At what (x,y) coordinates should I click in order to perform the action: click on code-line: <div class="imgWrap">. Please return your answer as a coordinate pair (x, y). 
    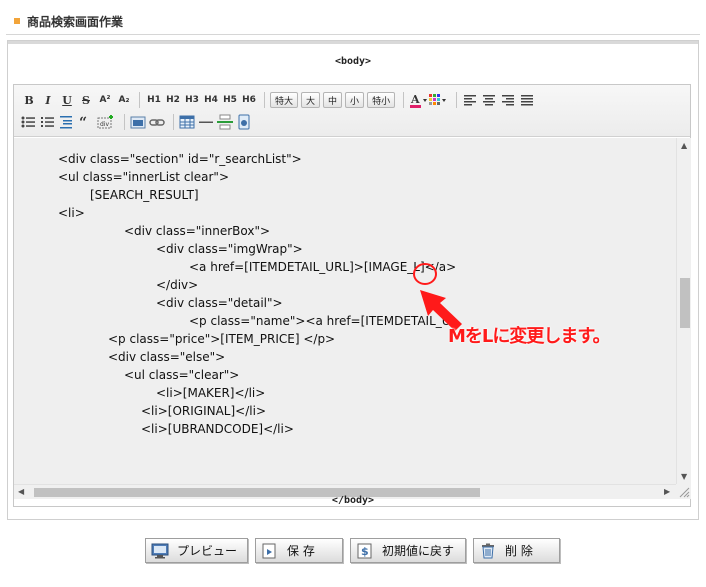
    Looking at the image, I should click on (229, 249).